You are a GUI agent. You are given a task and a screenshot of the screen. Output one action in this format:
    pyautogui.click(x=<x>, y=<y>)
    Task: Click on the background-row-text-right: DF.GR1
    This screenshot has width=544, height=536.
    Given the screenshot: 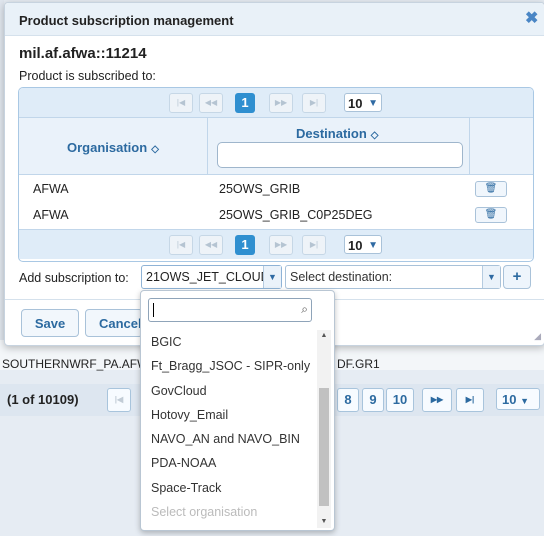 What is the action you would take?
    pyautogui.click(x=358, y=364)
    